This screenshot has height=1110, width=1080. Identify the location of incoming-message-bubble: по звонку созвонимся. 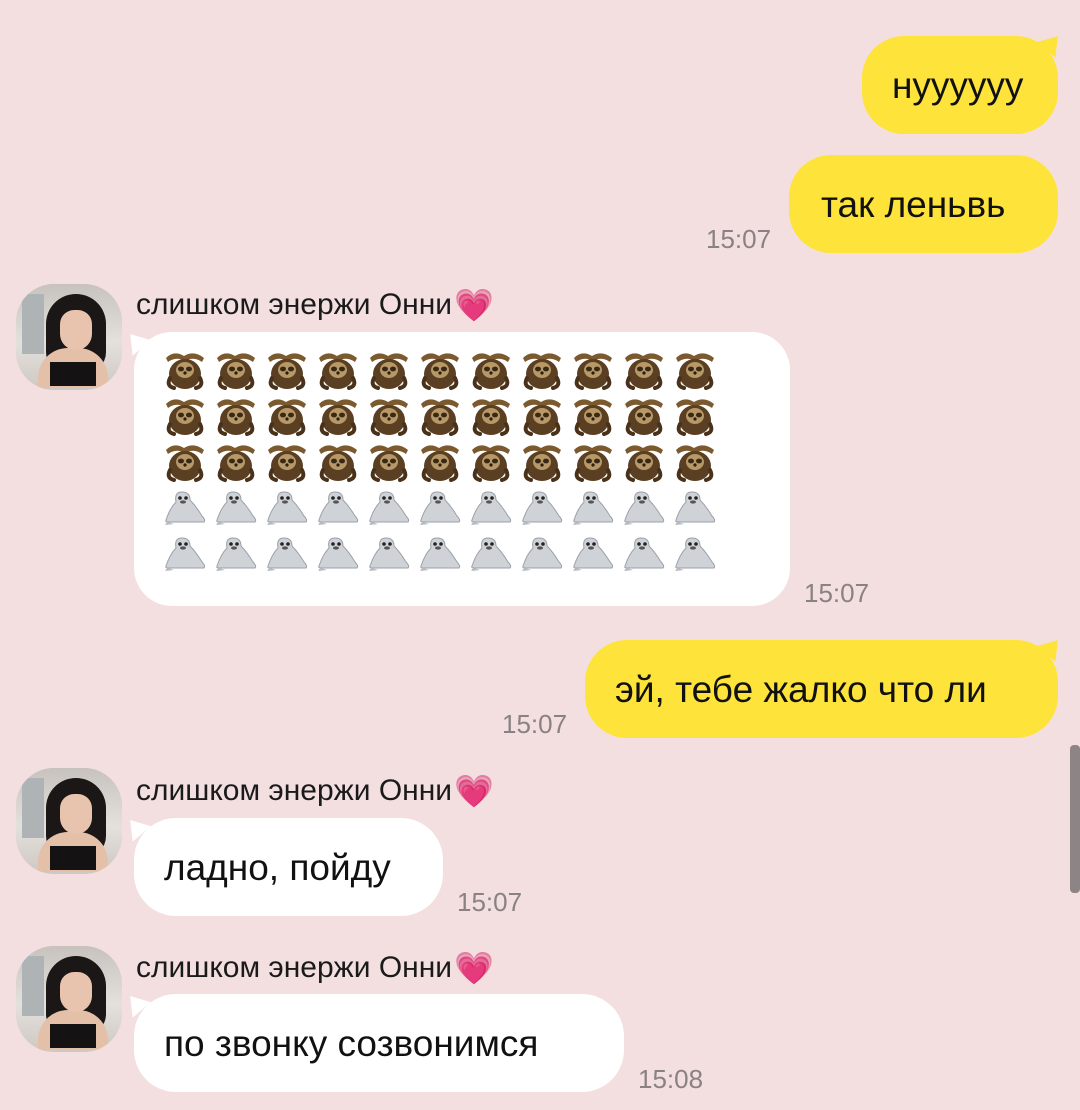
(379, 1043).